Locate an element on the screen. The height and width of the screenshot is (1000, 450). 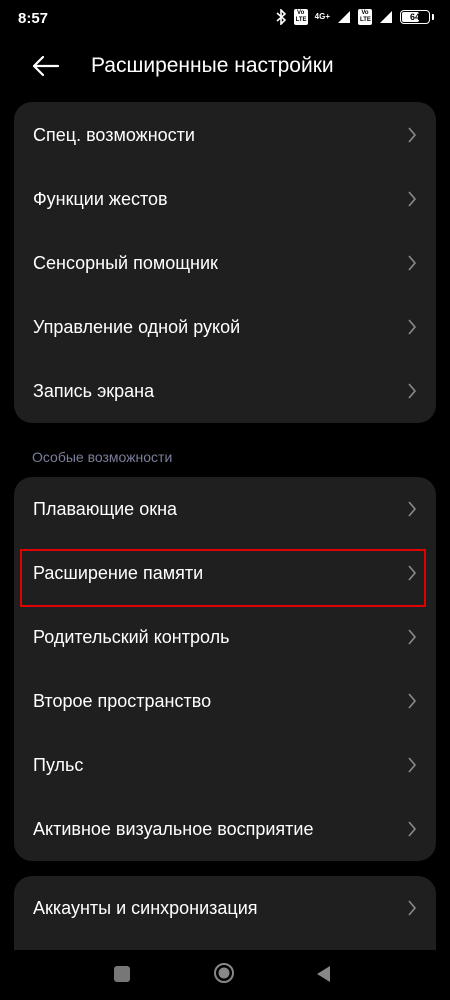
list-item-label: Пульс is located at coordinates (58, 764).